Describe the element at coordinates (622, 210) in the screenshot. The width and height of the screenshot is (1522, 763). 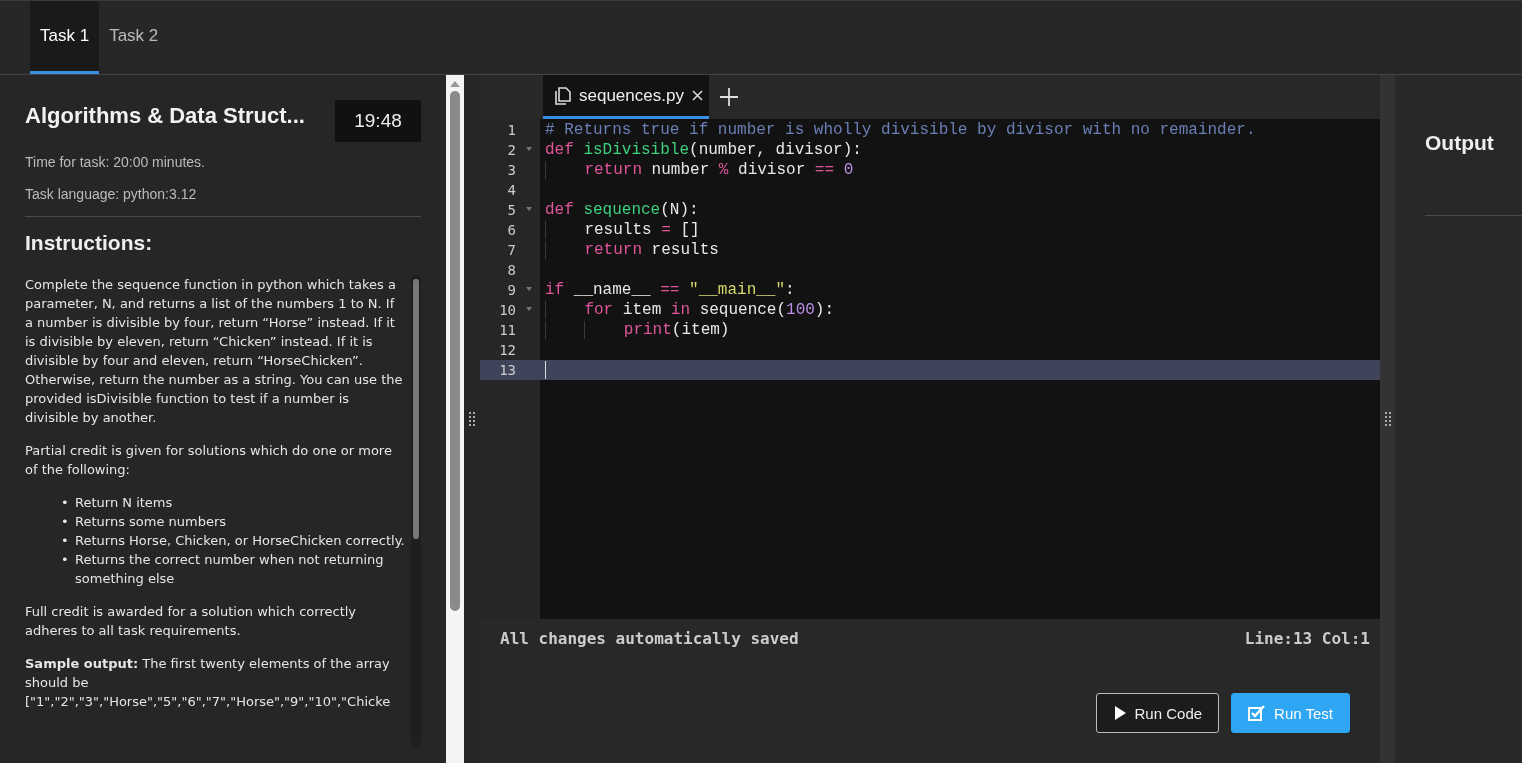
I see `code-line: def sequence(N):` at that location.